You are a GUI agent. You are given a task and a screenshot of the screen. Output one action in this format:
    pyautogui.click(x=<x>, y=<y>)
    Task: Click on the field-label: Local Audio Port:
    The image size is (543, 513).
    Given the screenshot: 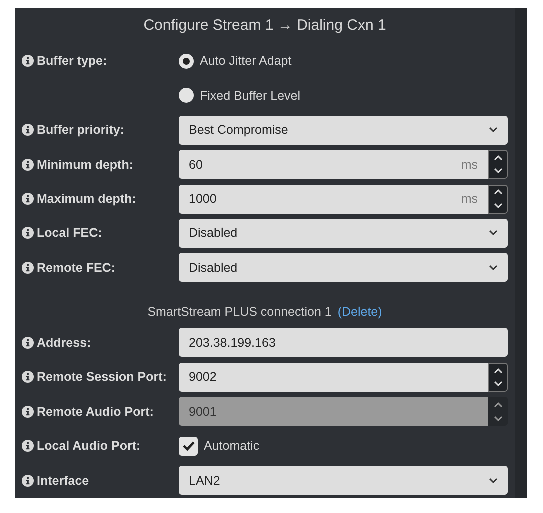 What is the action you would take?
    pyautogui.click(x=89, y=446)
    